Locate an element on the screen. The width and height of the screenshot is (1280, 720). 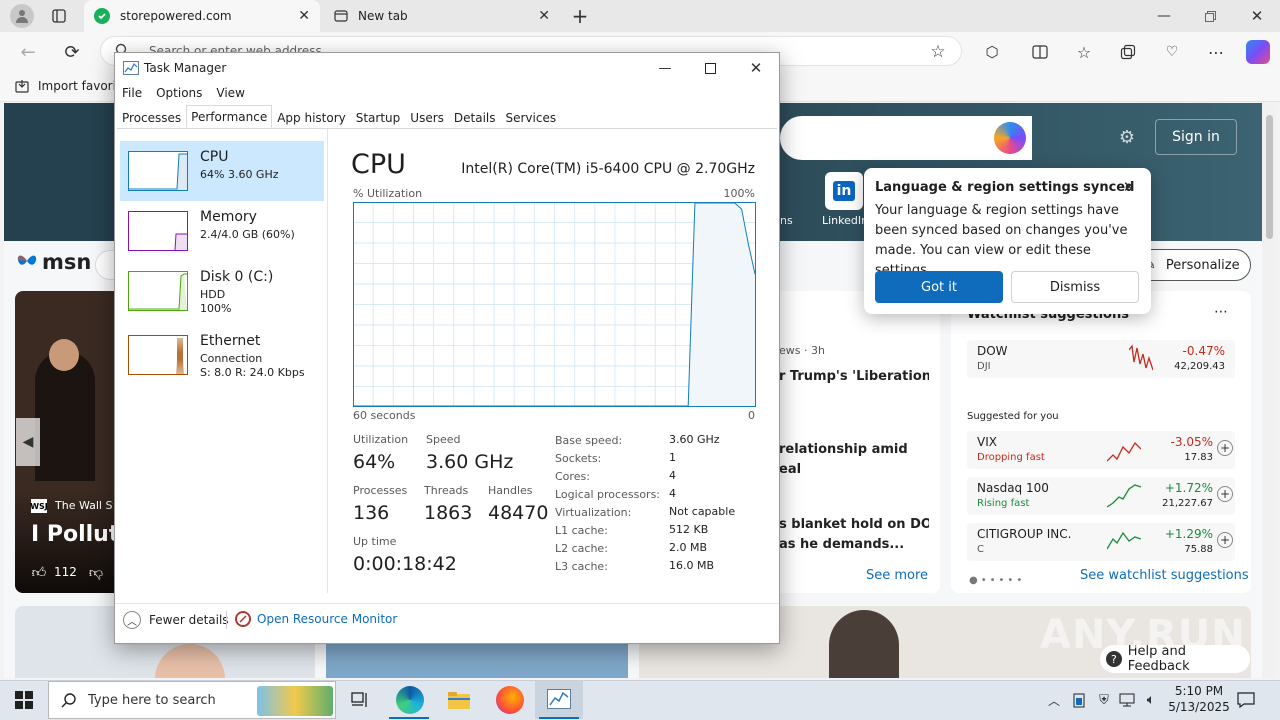
speed-value: 3.60 GHz is located at coordinates (470, 462).